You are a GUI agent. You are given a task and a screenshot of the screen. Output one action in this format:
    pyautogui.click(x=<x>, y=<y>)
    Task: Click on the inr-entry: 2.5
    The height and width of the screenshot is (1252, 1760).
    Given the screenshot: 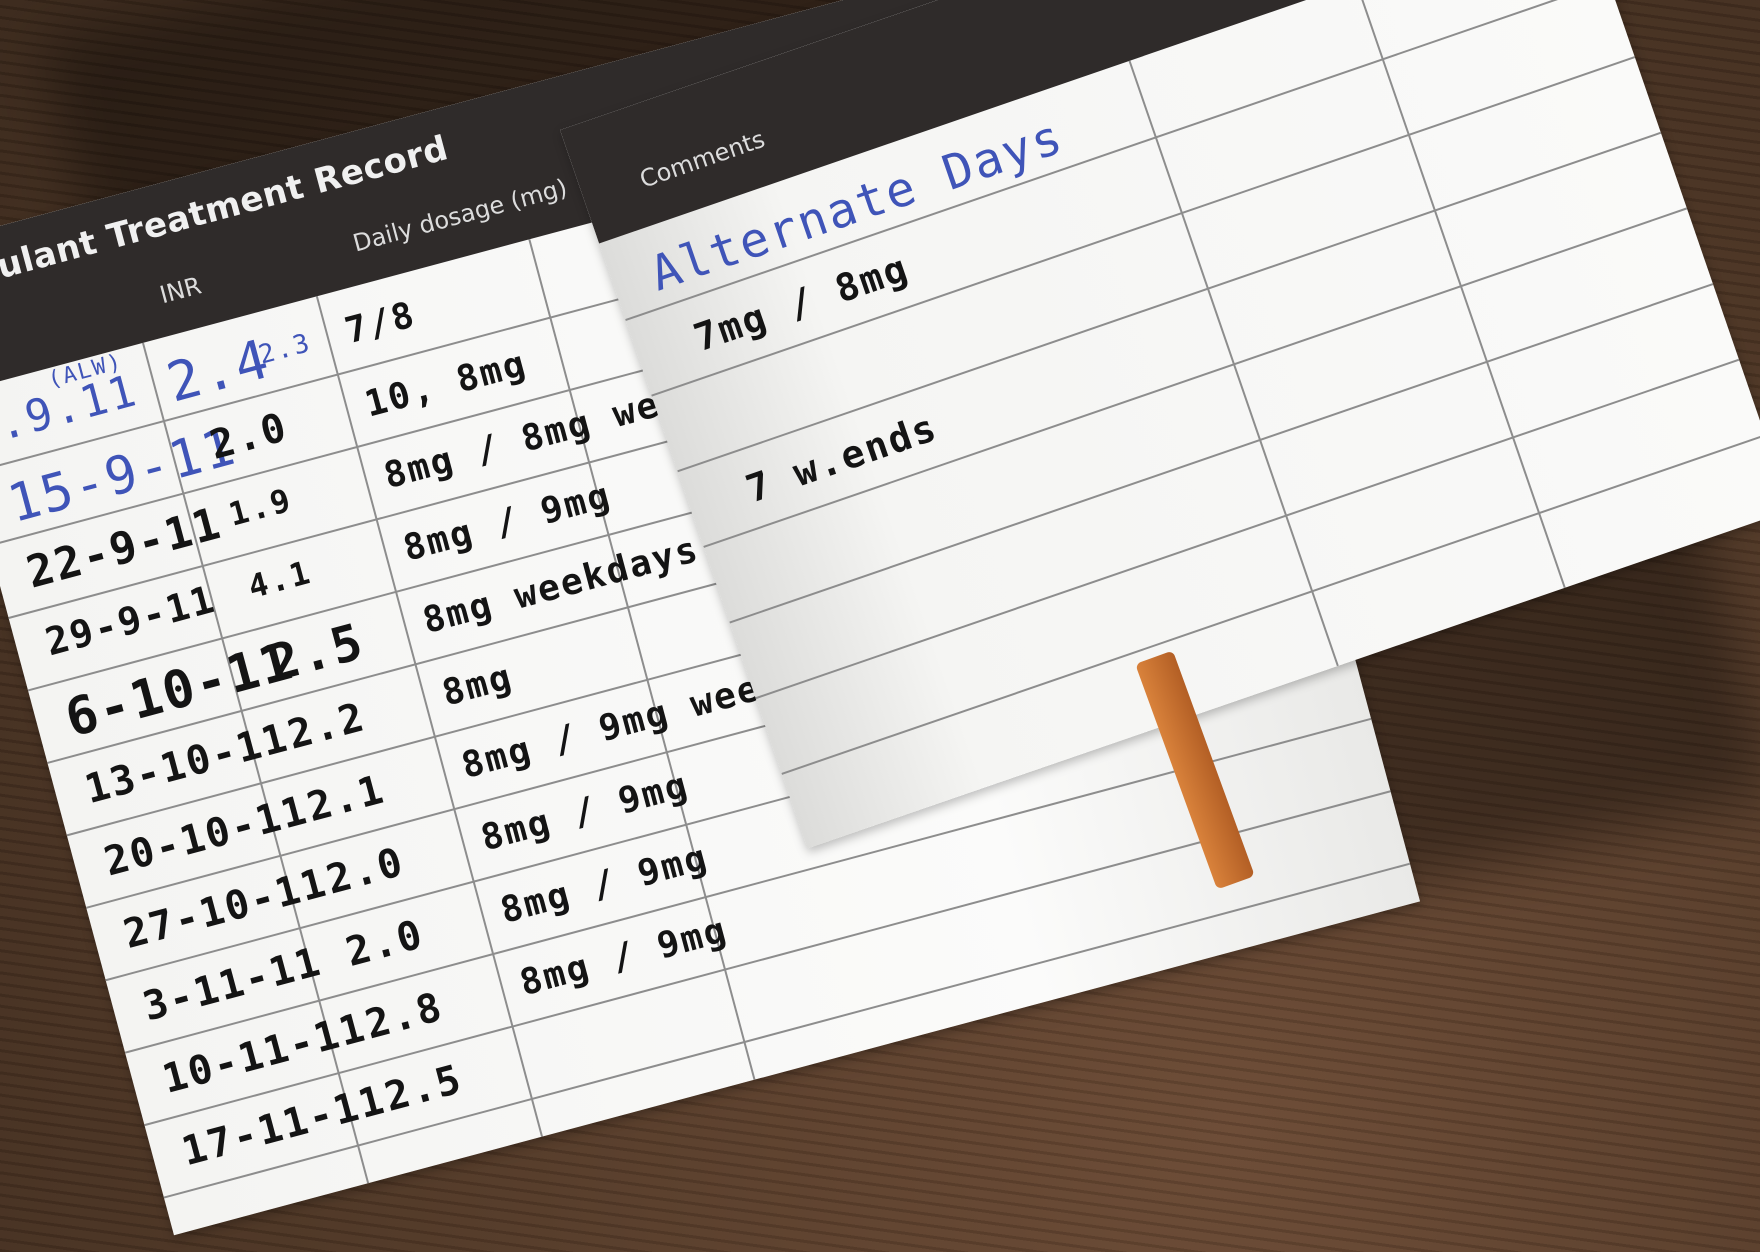 What is the action you would take?
    pyautogui.click(x=423, y=1088)
    